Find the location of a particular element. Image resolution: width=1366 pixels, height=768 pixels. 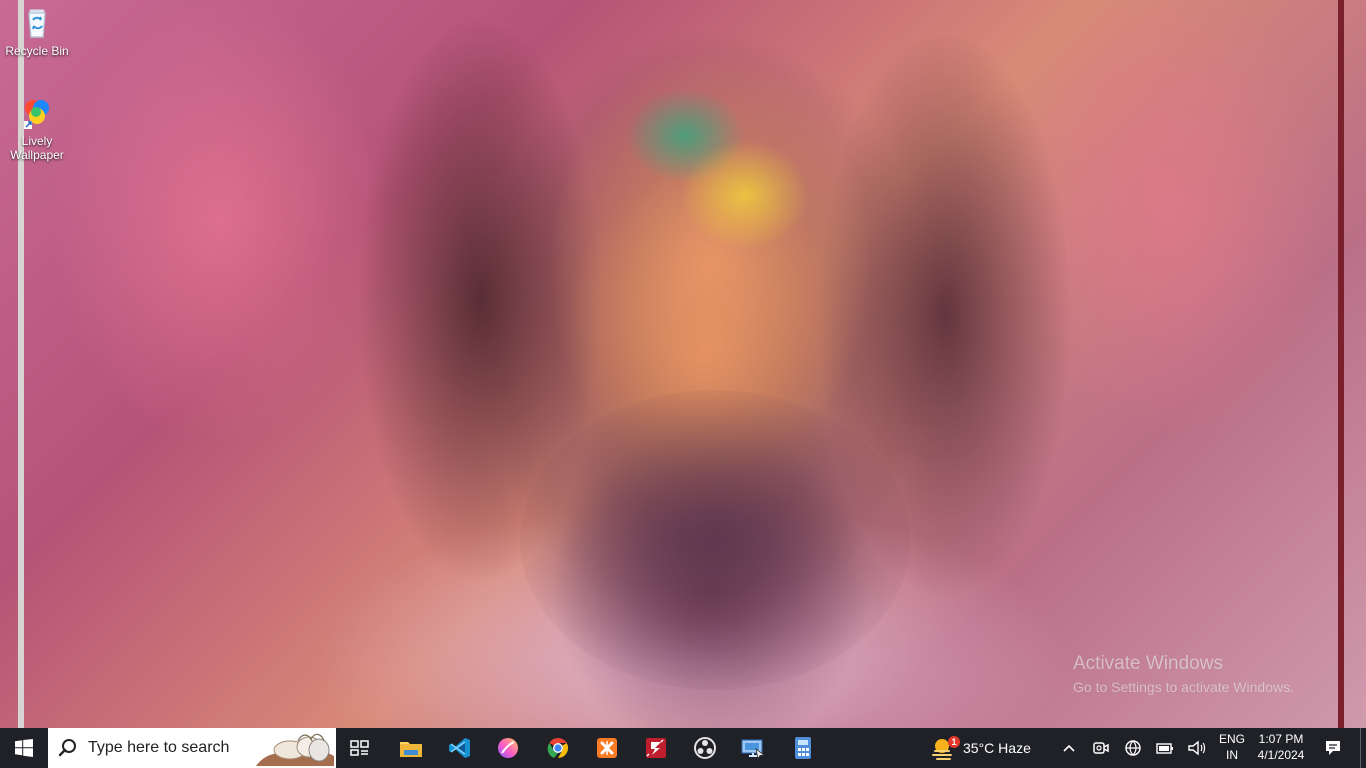

system-clock: 1:07 PM 4/1/2024 is located at coordinates (1281, 748).